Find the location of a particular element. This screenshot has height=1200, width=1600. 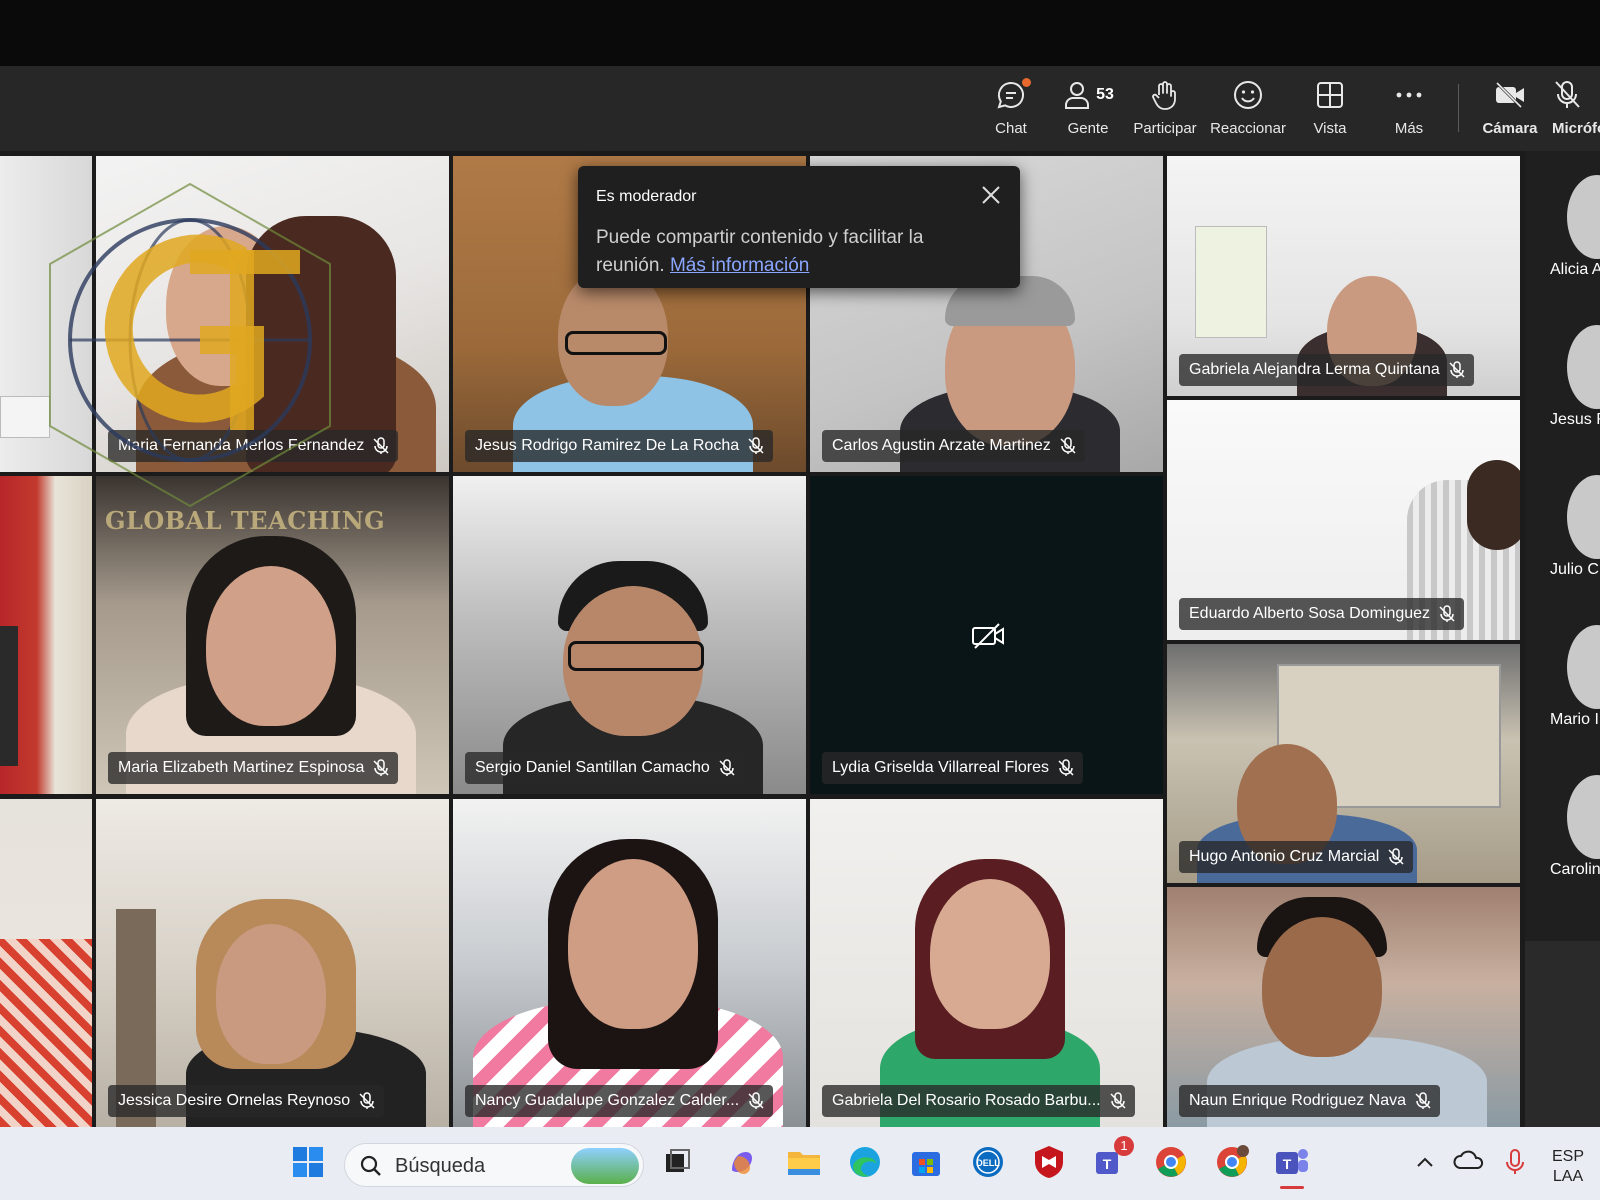

rail-participant: Alicia A is located at coordinates (1562, 226).